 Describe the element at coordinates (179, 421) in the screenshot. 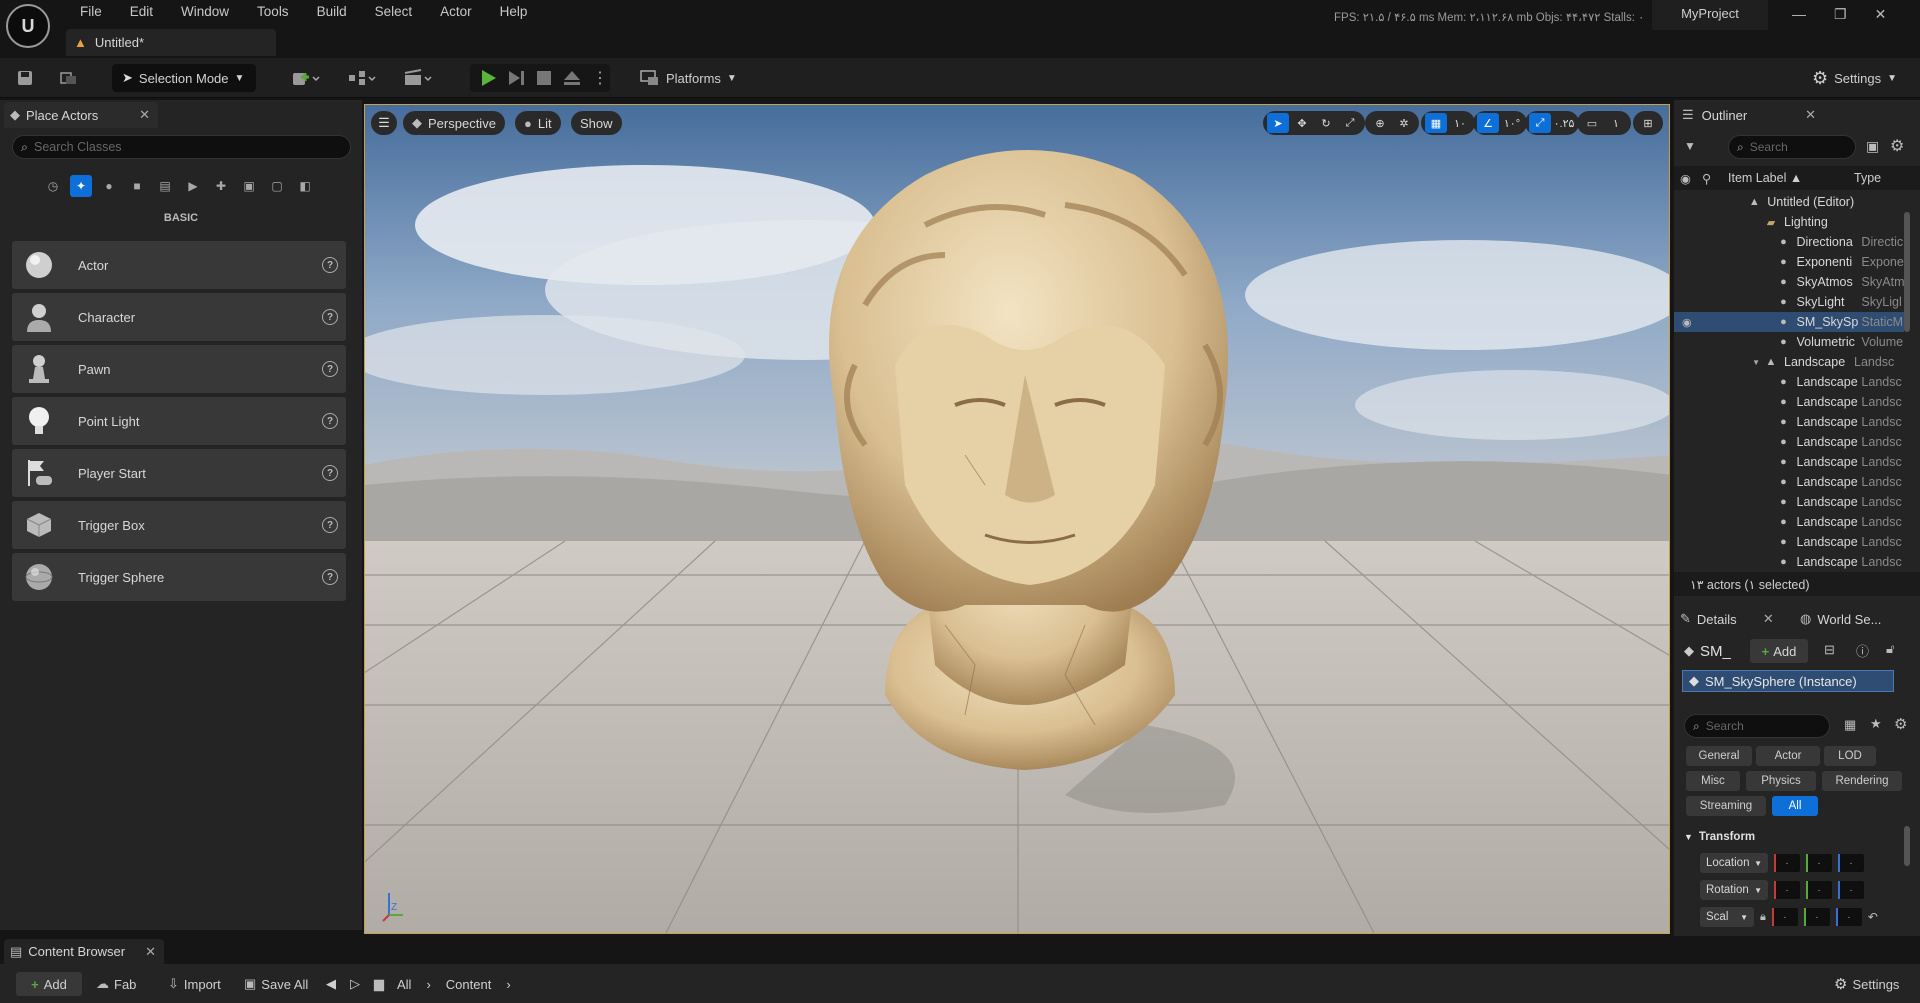

I see `actor-item-point-light: Point Light ?` at that location.